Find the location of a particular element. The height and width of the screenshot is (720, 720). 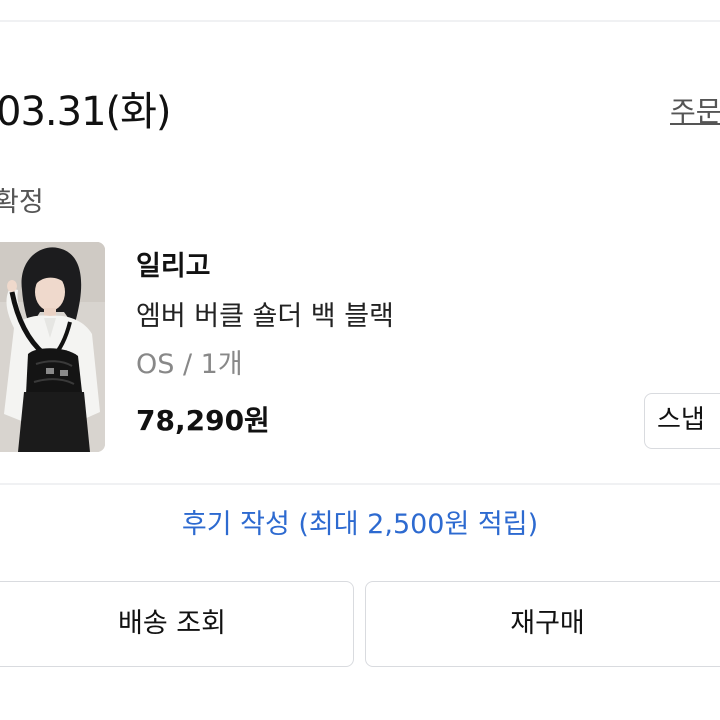

product-name: 엠버 버클 숄더 백 블랙 is located at coordinates (265, 317).